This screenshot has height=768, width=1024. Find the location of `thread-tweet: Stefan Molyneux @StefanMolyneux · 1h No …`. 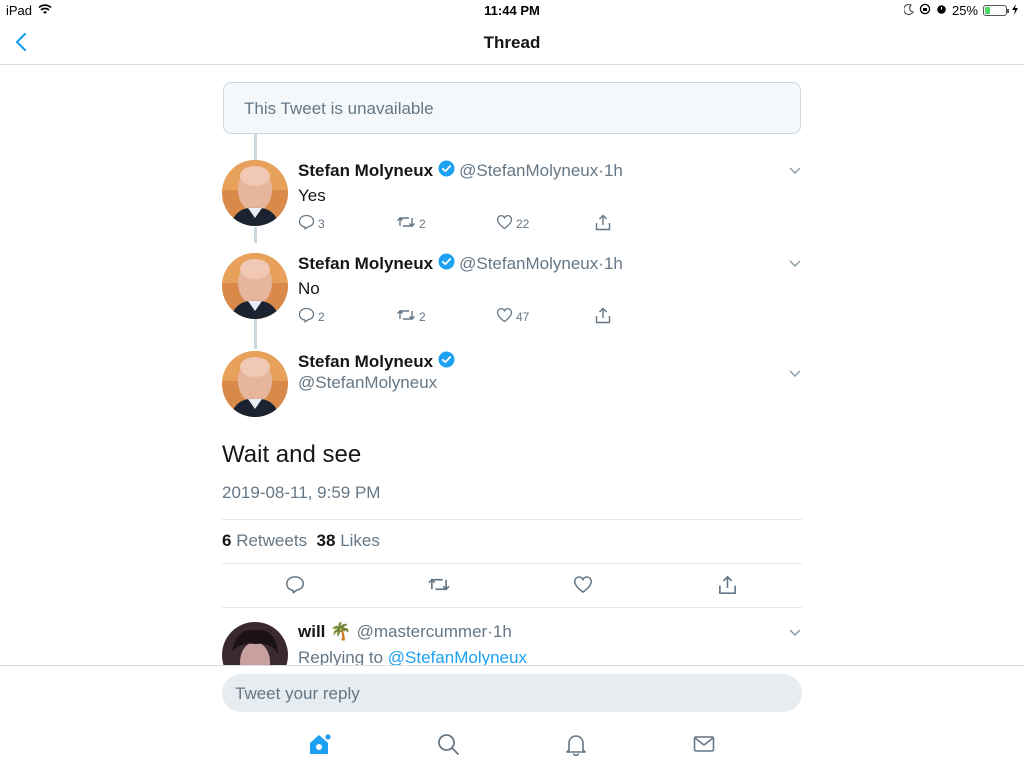

thread-tweet: Stefan Molyneux @StefanMolyneux · 1h No … is located at coordinates (512, 293).